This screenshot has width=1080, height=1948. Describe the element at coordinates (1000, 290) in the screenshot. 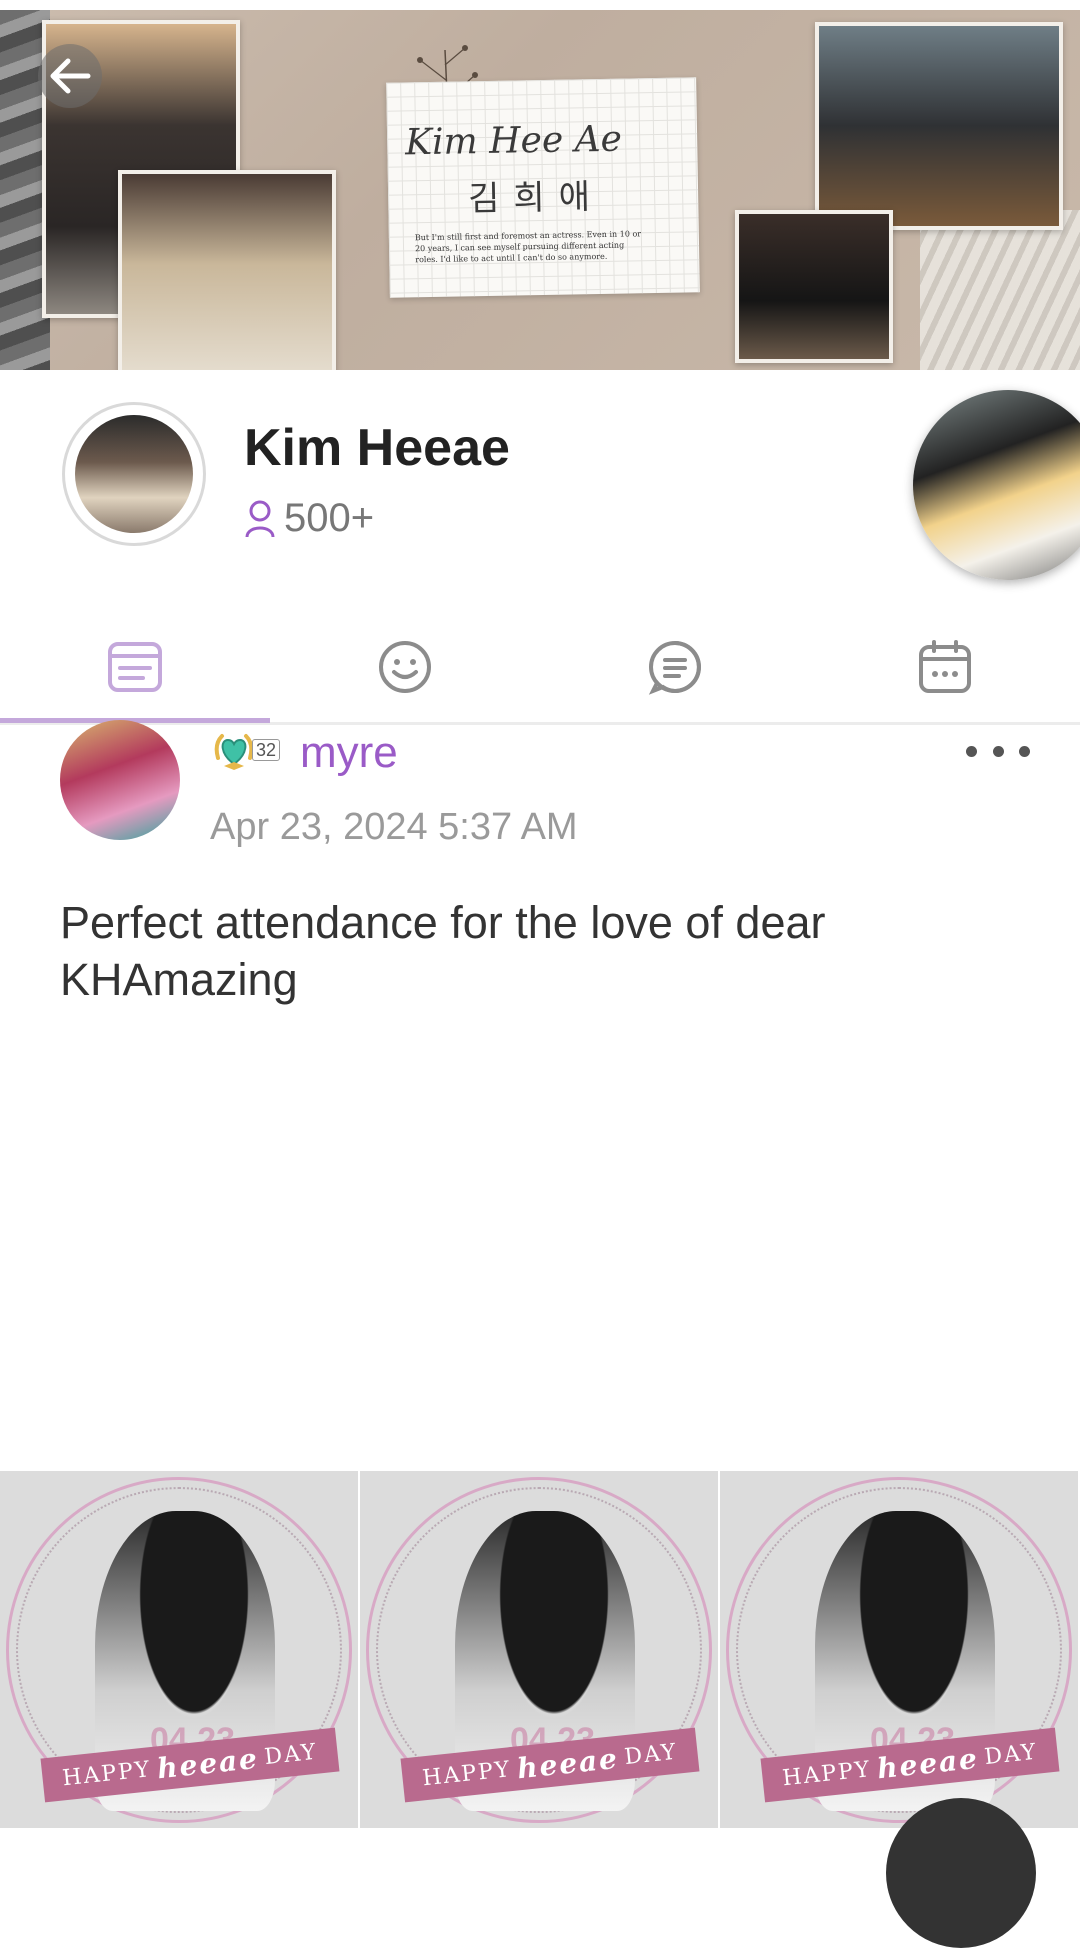

I see `banner-newspaper-strip` at that location.